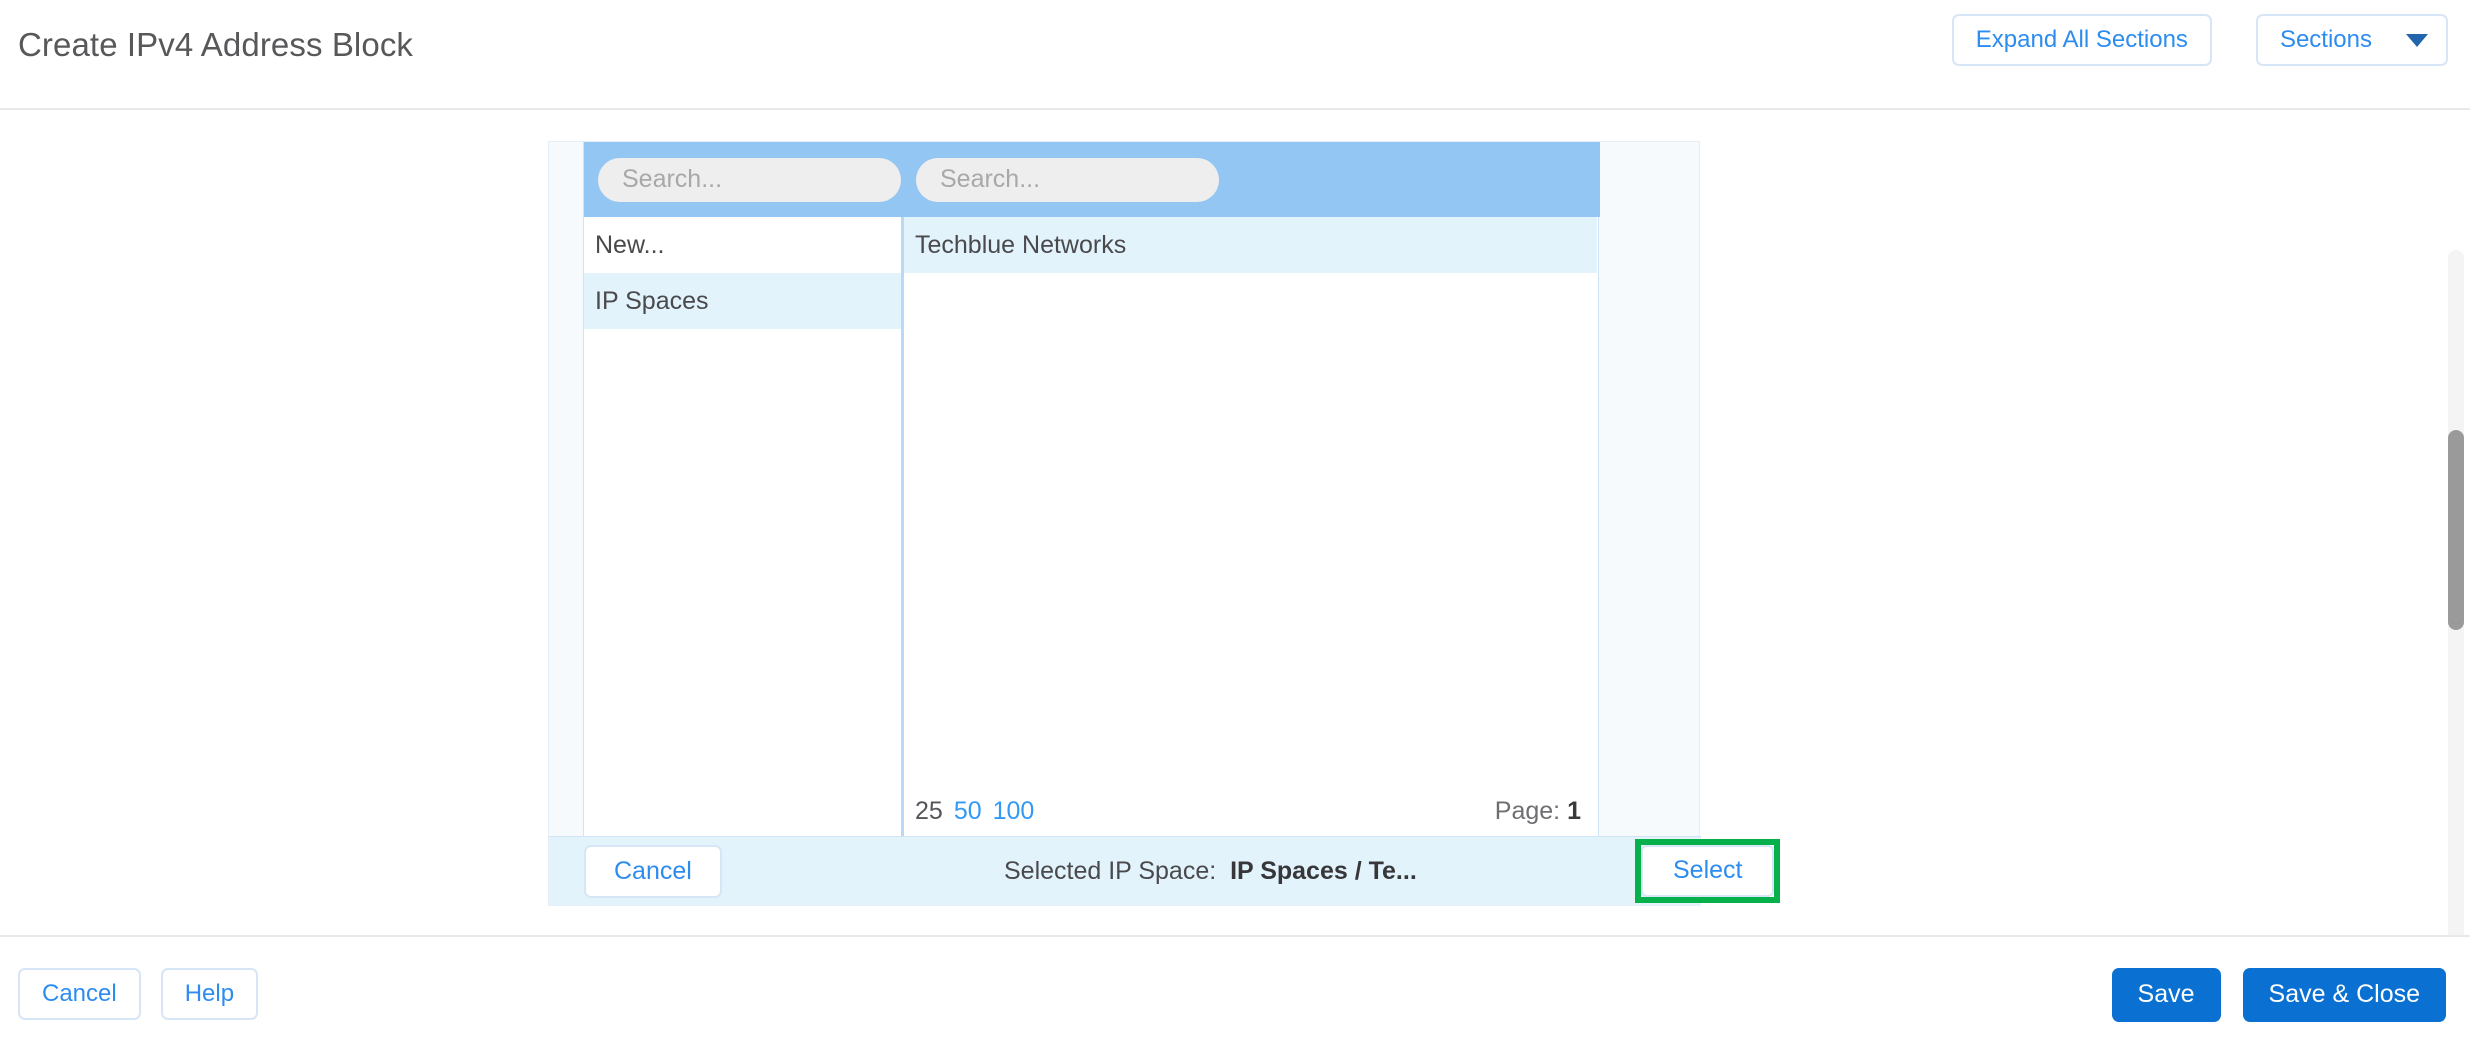 The height and width of the screenshot is (1054, 2470). What do you see at coordinates (2417, 40) in the screenshot?
I see `chevron-down-icon` at bounding box center [2417, 40].